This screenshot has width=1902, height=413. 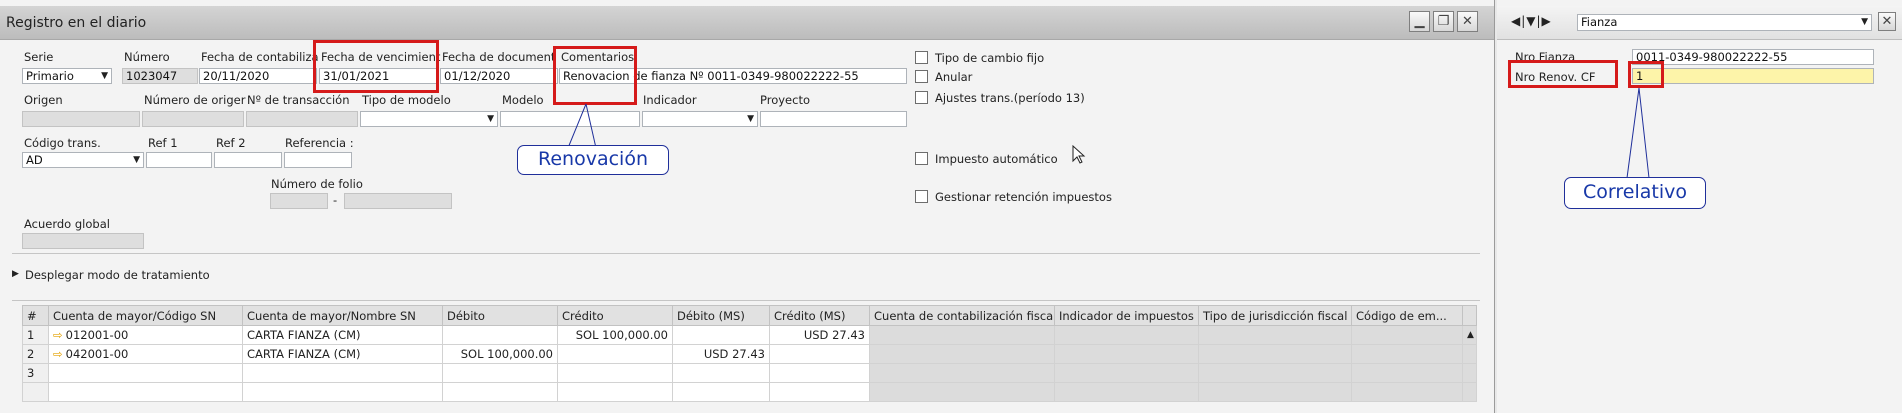 I want to click on credito-cell: SOL 100,000.00, so click(x=615, y=335).